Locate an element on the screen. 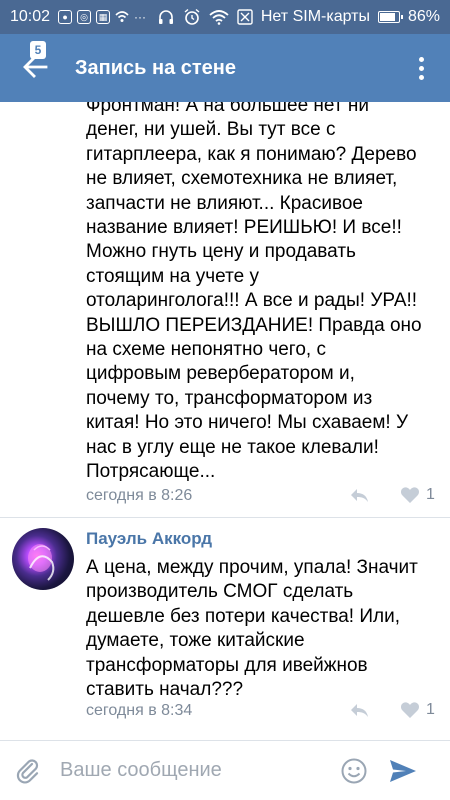  app-notification-icon: ◎ is located at coordinates (84, 17).